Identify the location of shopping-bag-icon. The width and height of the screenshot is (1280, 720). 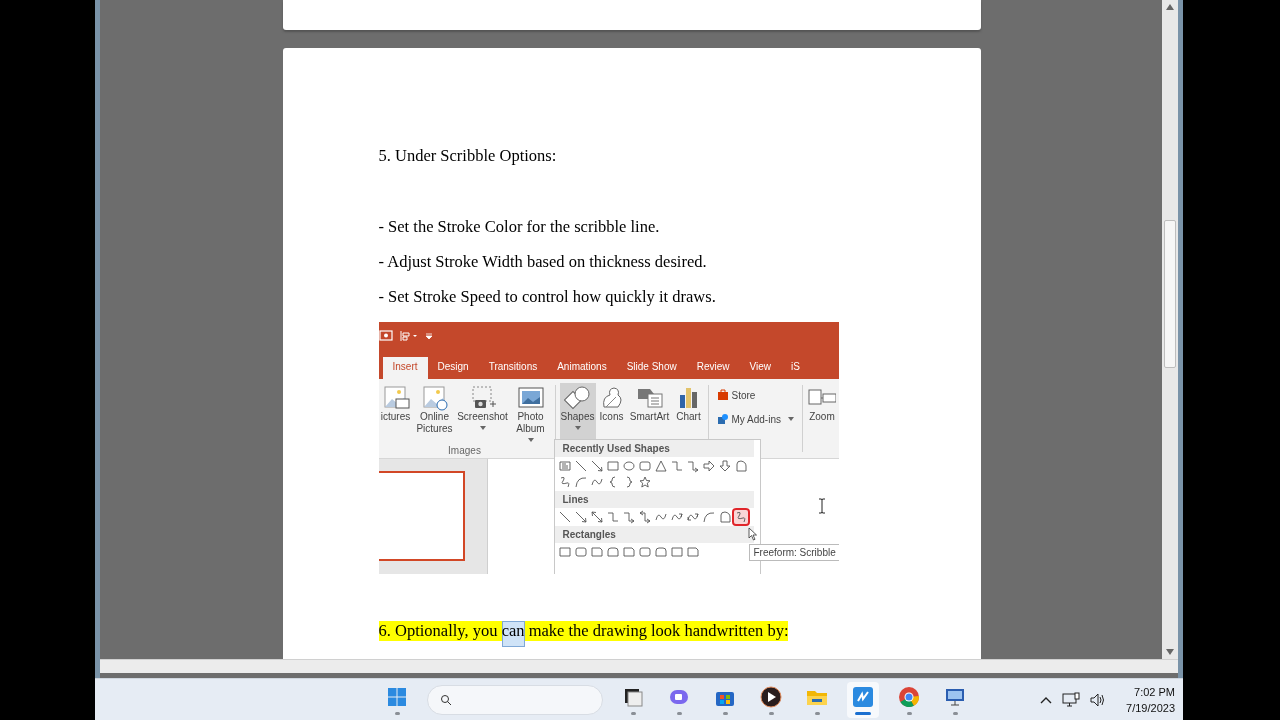
(722, 395).